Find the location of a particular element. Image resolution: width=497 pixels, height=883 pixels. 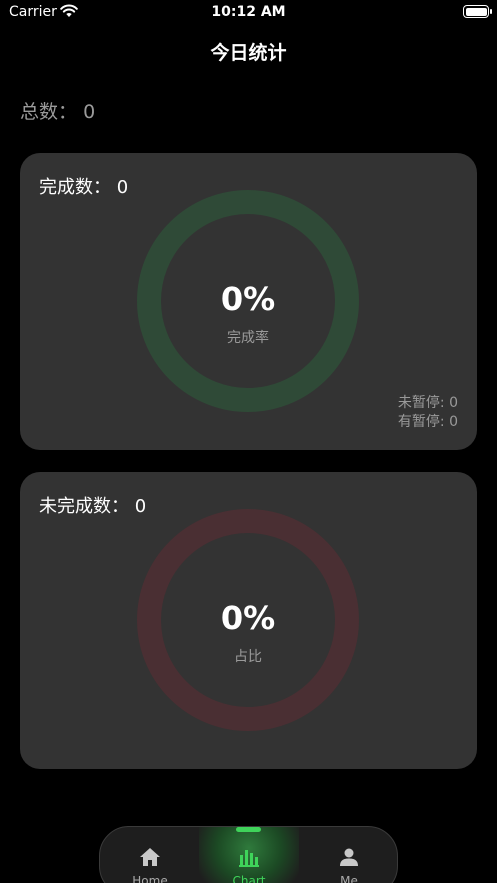

not-paused-stat: 未暂停: 0 is located at coordinates (427, 403).